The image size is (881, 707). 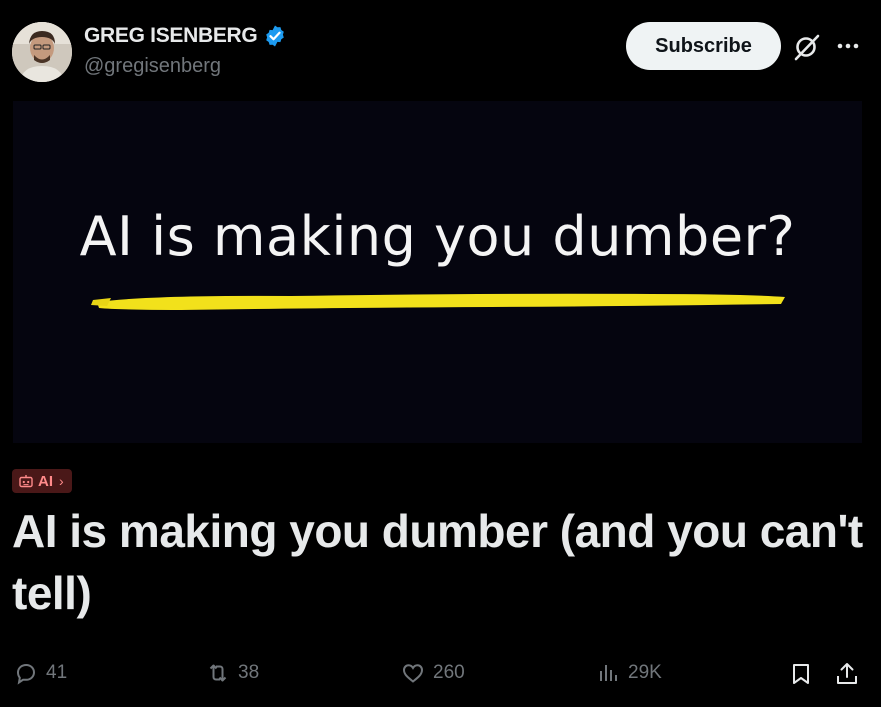 I want to click on action-bar: 41 38 260 29K, so click(x=440, y=675).